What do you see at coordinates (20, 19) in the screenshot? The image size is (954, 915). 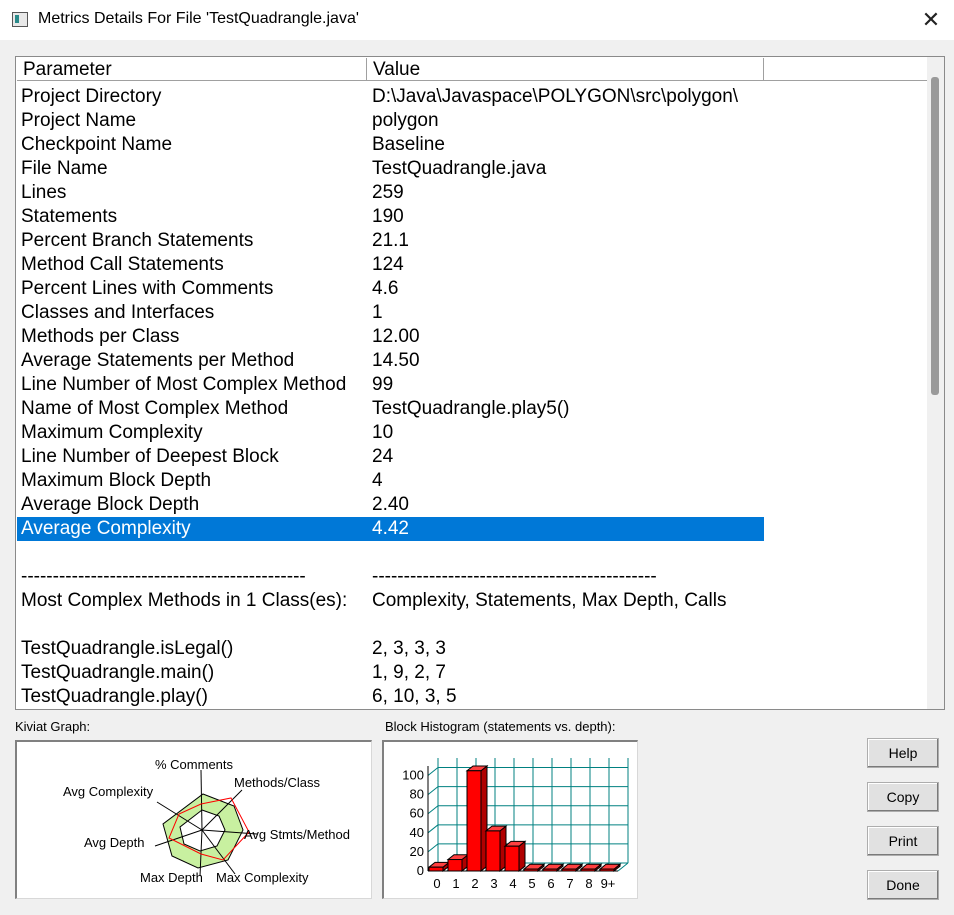 I see `app-icon` at bounding box center [20, 19].